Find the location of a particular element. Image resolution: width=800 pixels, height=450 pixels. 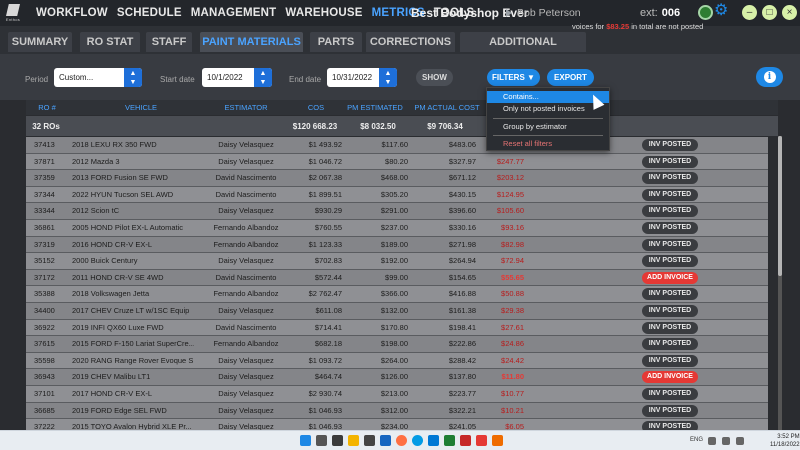

cell-ro: 37871 is located at coordinates (44, 161).